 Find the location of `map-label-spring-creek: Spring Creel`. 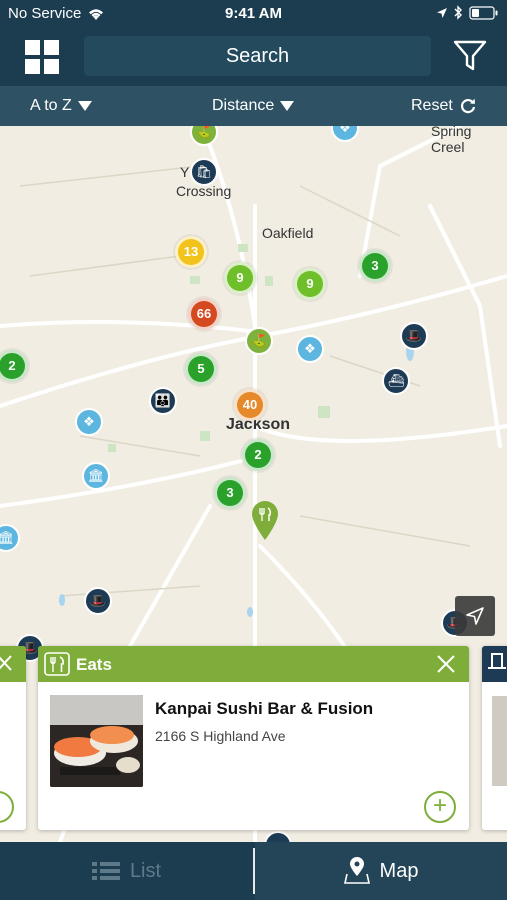

map-label-spring-creek: Spring Creel is located at coordinates (451, 140).